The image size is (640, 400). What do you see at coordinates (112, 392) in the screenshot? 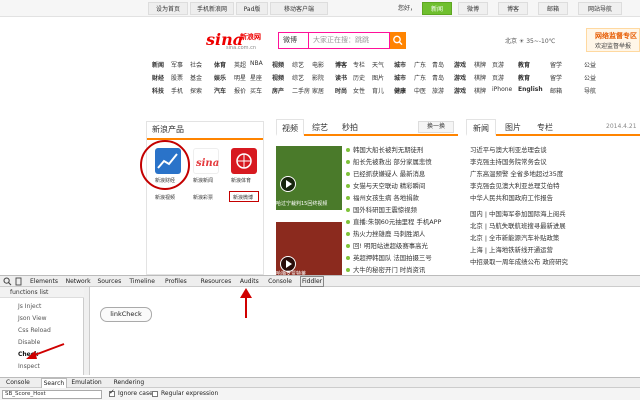
I see `ignore-case-checkbox` at bounding box center [112, 392].